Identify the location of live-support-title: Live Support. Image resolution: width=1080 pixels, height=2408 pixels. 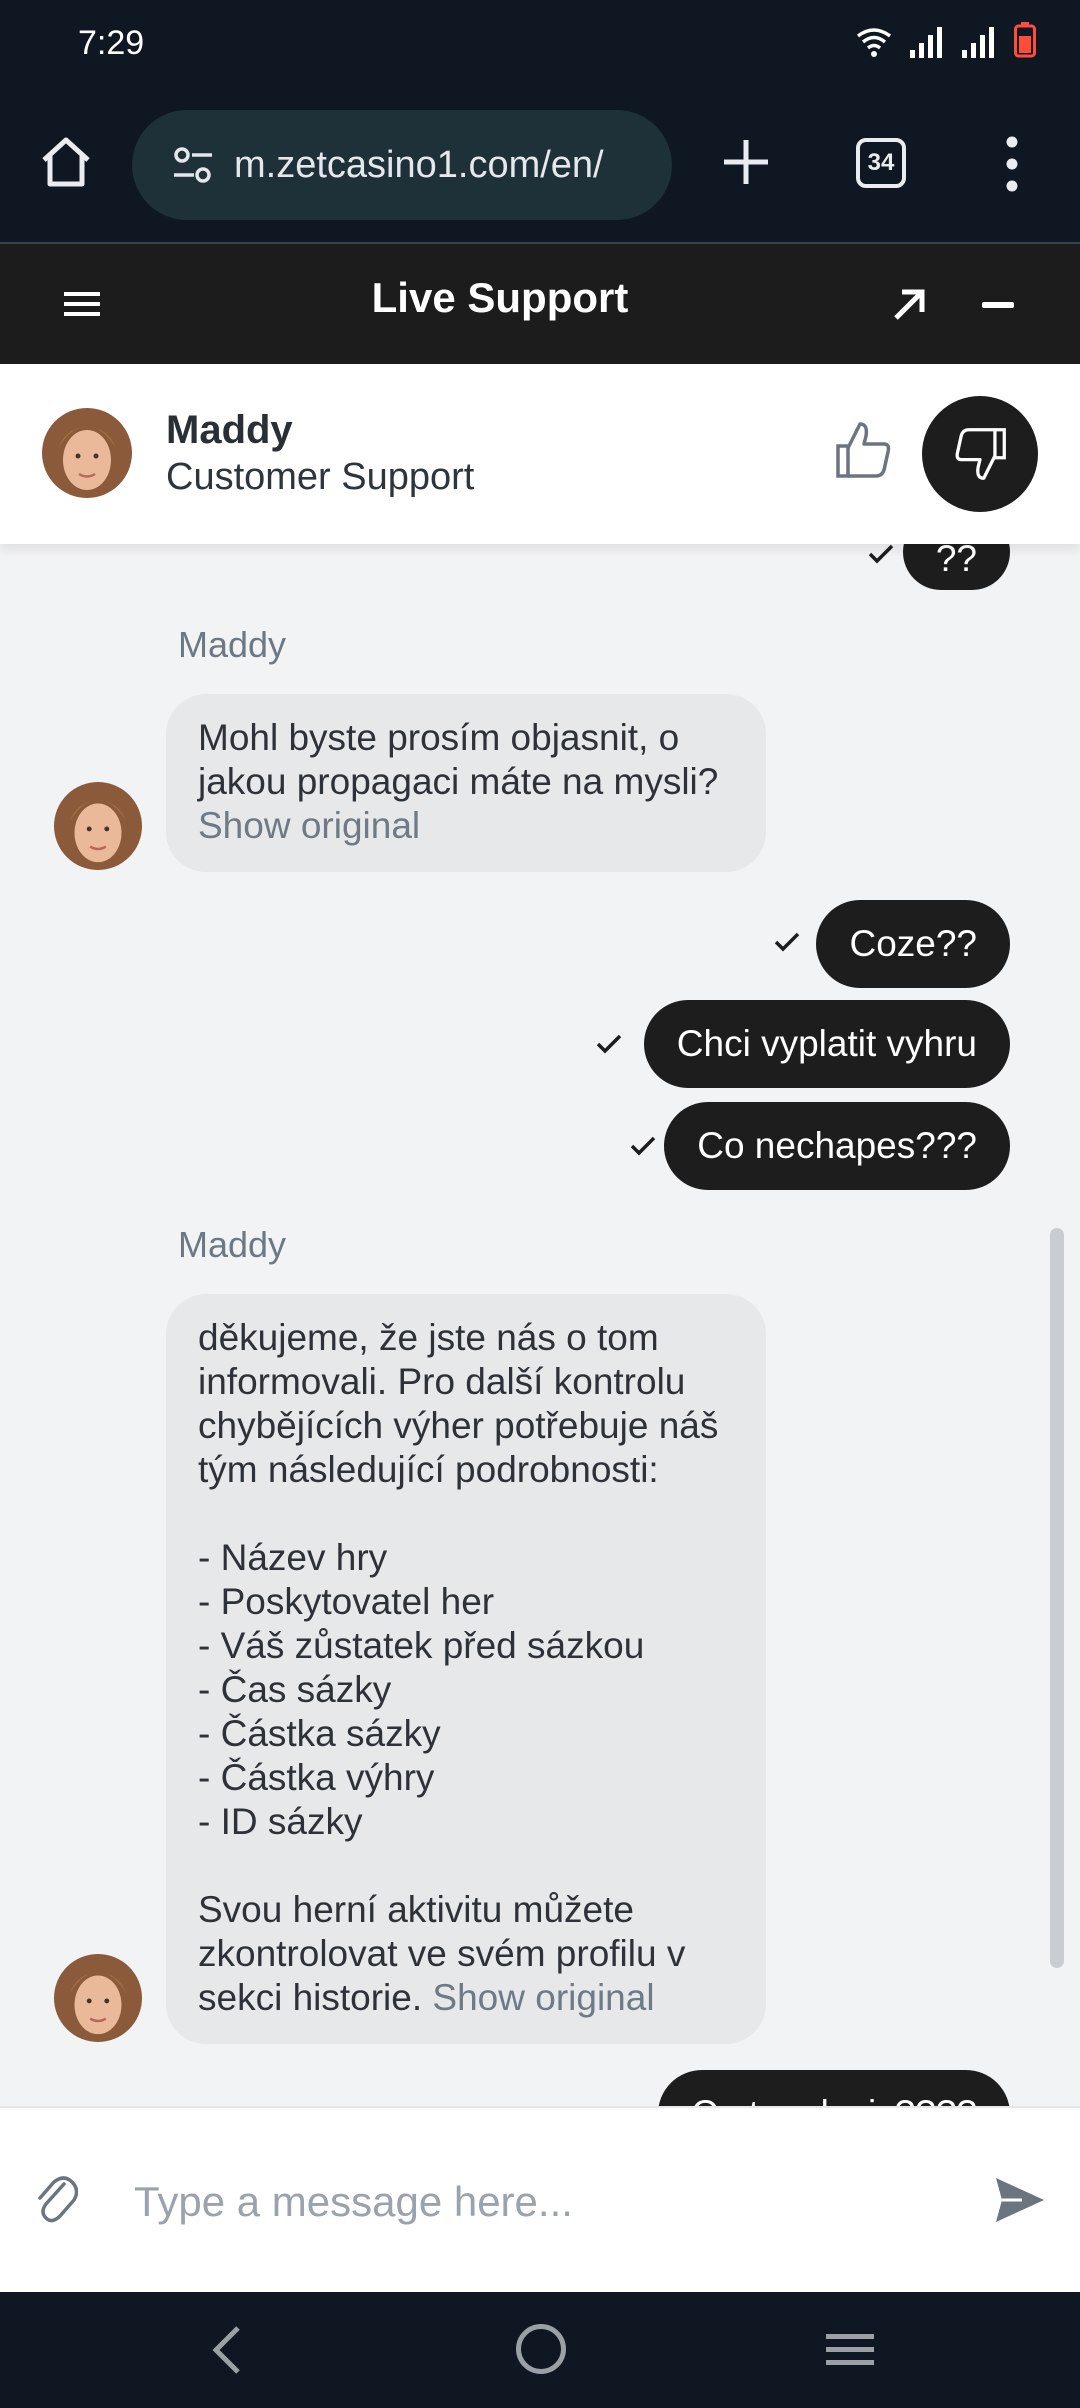
(500, 297).